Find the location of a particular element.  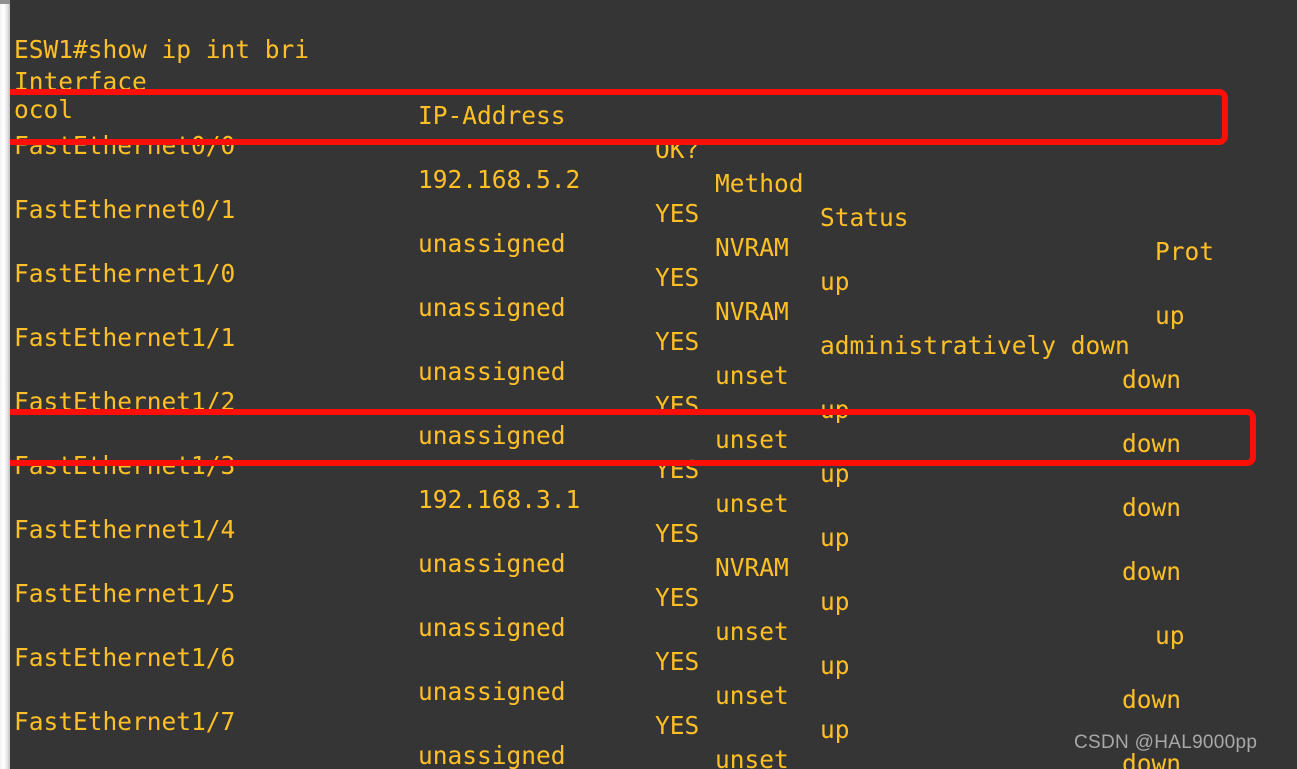

cell-interface: FastEthernet1/0 is located at coordinates (125, 273).